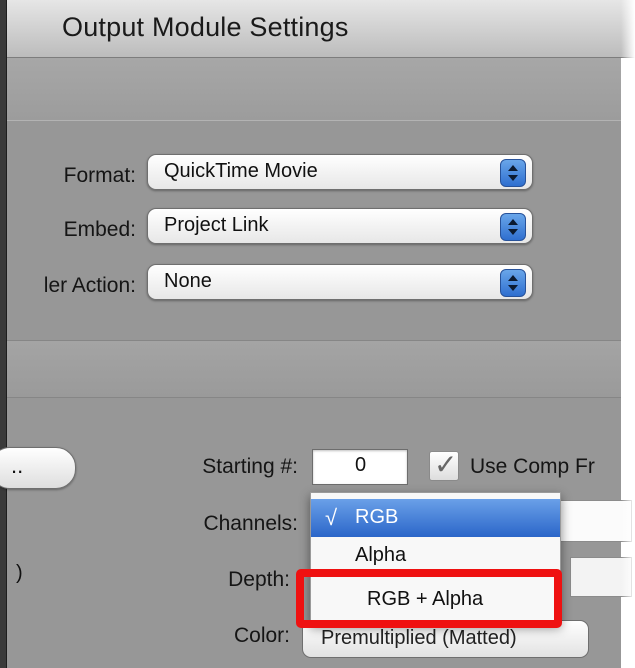 The width and height of the screenshot is (635, 668). I want to click on menu-item-label: Alpha, so click(381, 555).